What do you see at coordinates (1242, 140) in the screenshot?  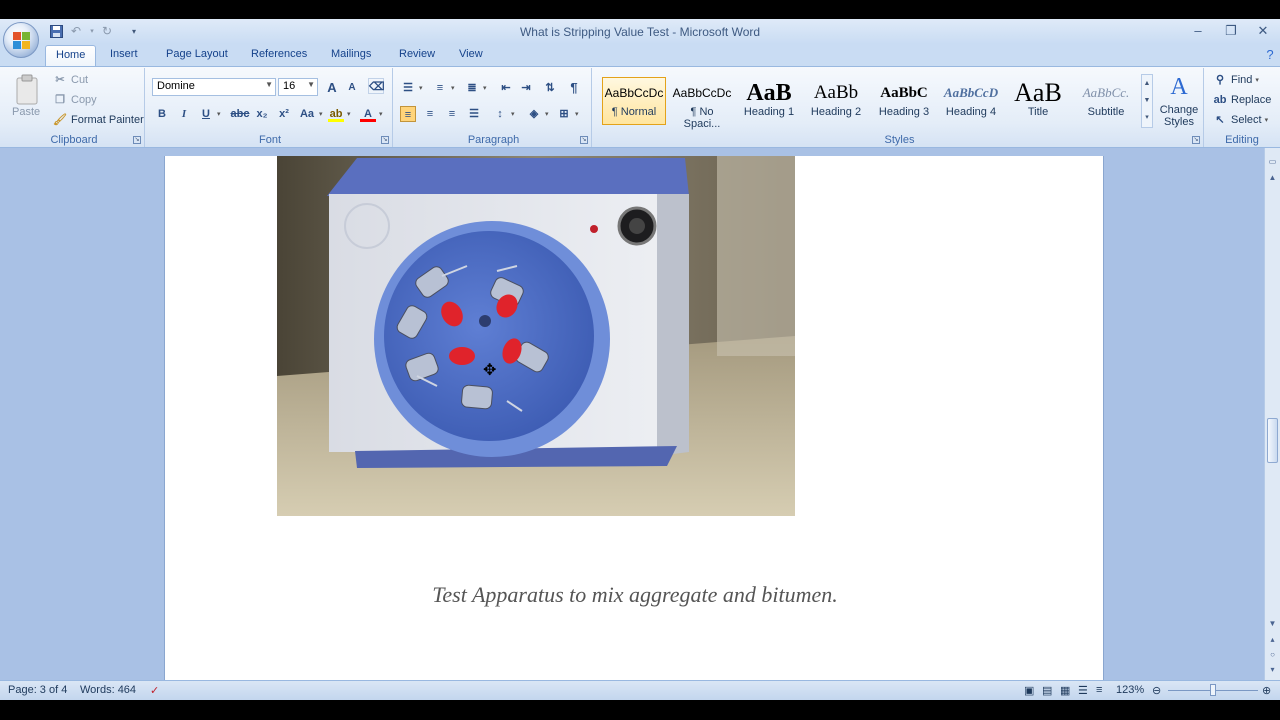 I see `editing-group-label: Editing` at bounding box center [1242, 140].